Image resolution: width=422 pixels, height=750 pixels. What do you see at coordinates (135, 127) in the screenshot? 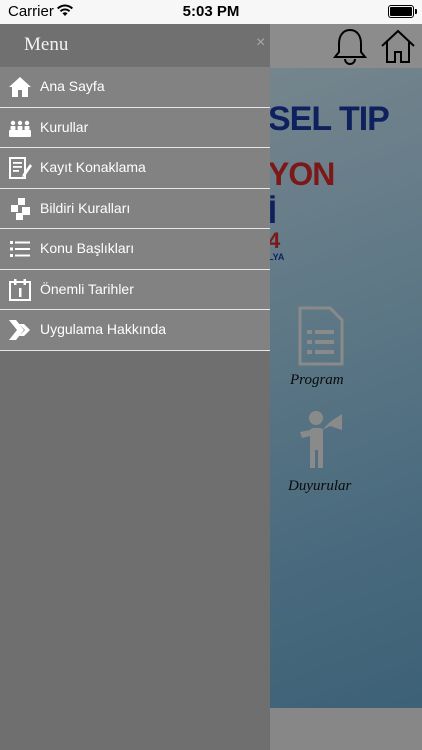
I see `menu-item-kurullar: Kurullar` at bounding box center [135, 127].